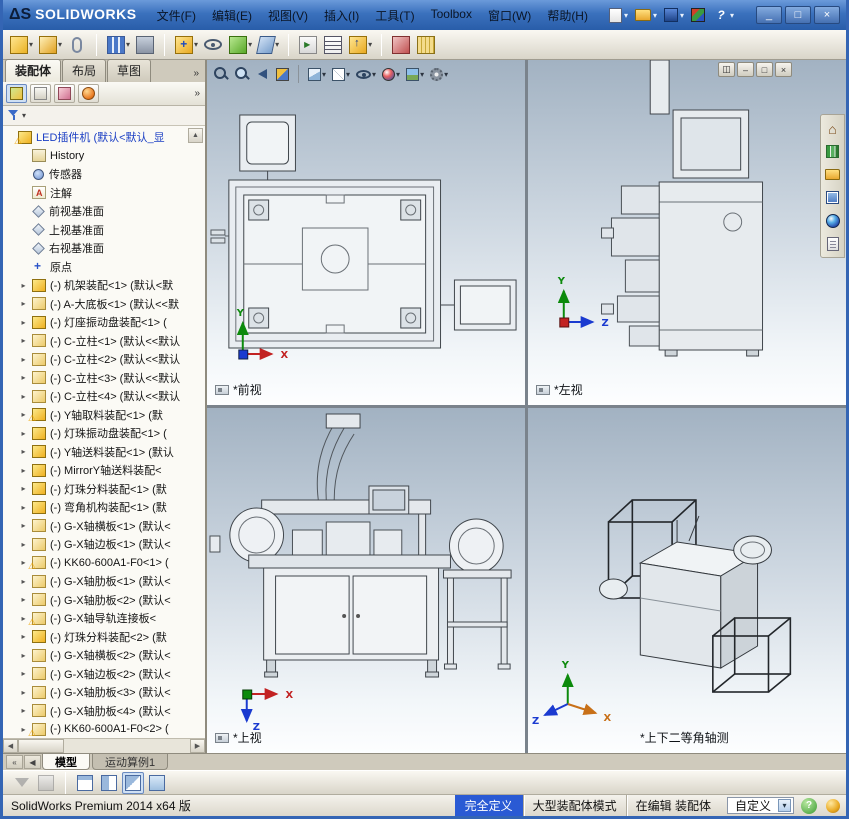 The height and width of the screenshot is (819, 849). I want to click on tree-item: 前视基准面, so click(104, 211).